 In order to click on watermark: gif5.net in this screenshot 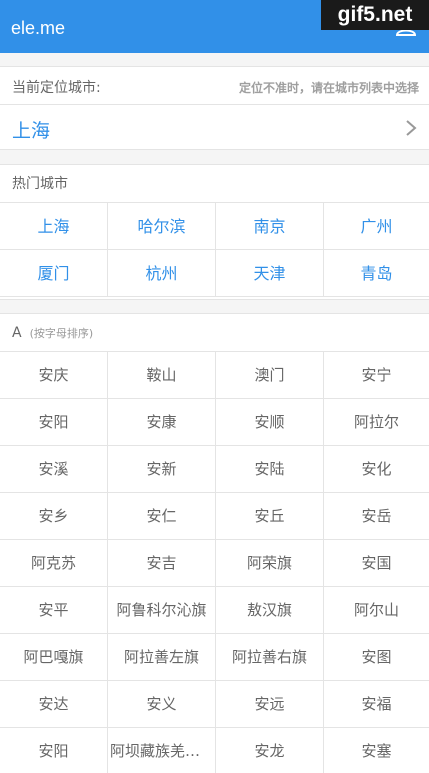, I will do `click(375, 15)`.